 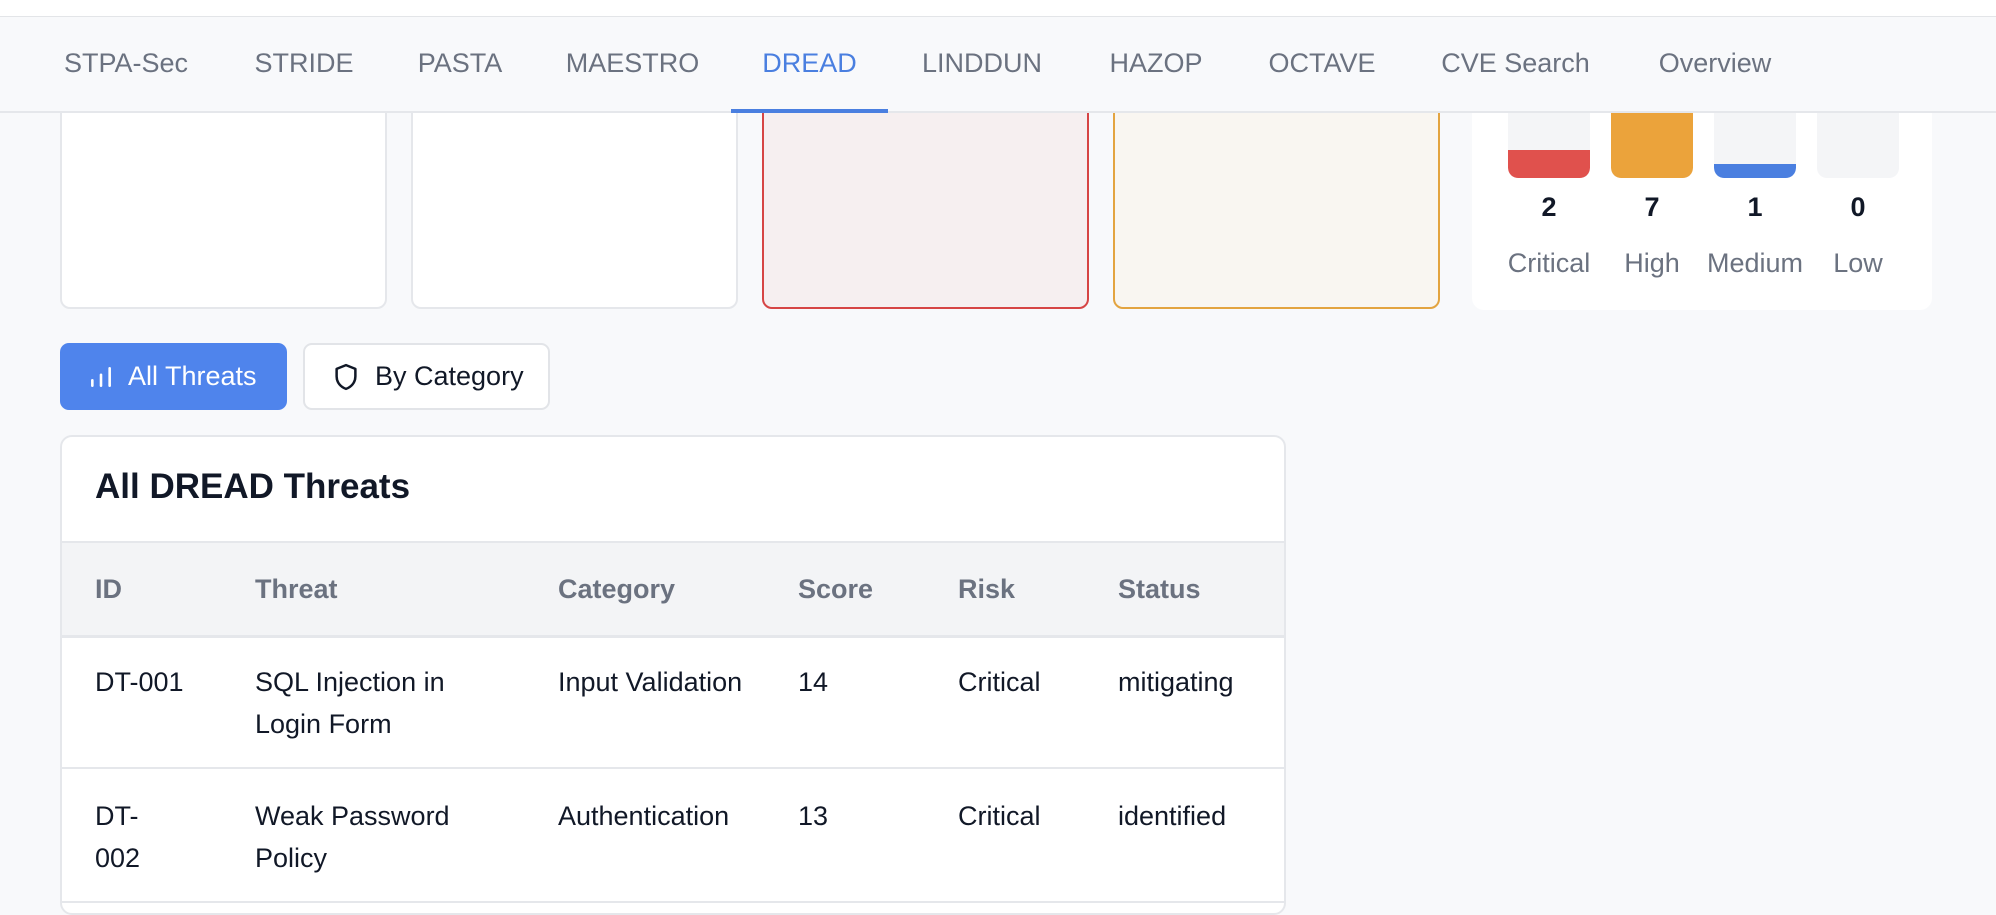 I want to click on cell-score: 13, so click(x=813, y=816).